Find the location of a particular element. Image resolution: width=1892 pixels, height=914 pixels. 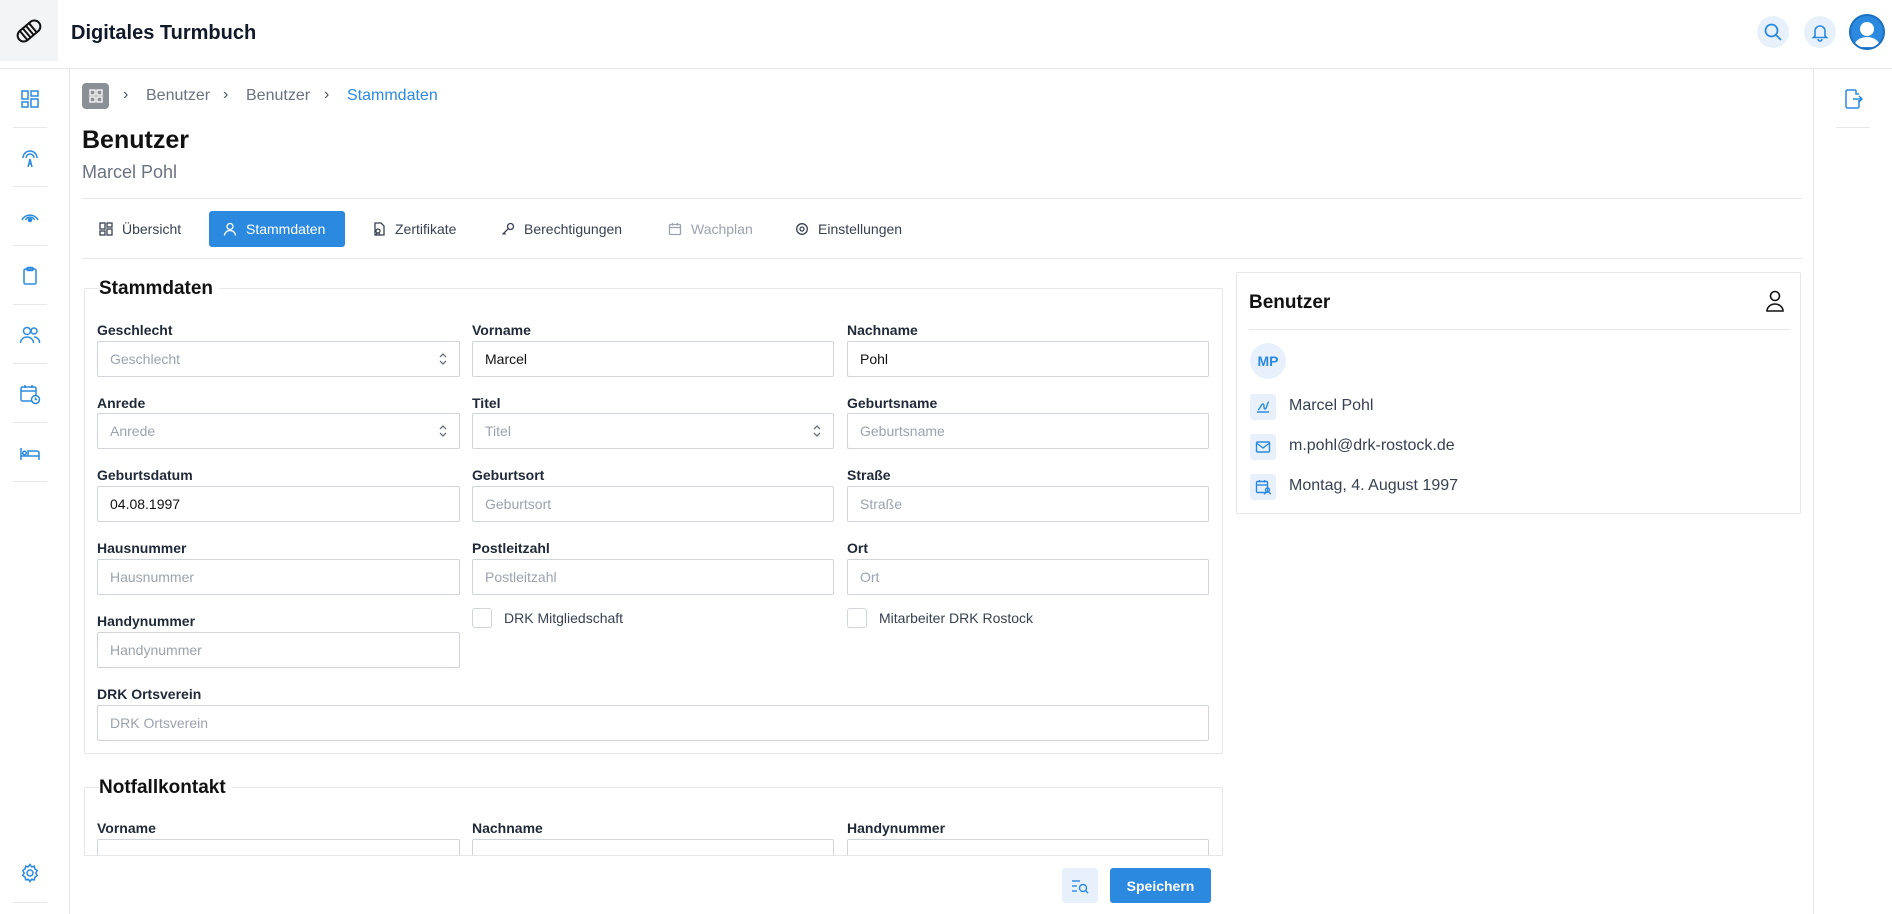

calendar-clock-icon is located at coordinates (30, 395).